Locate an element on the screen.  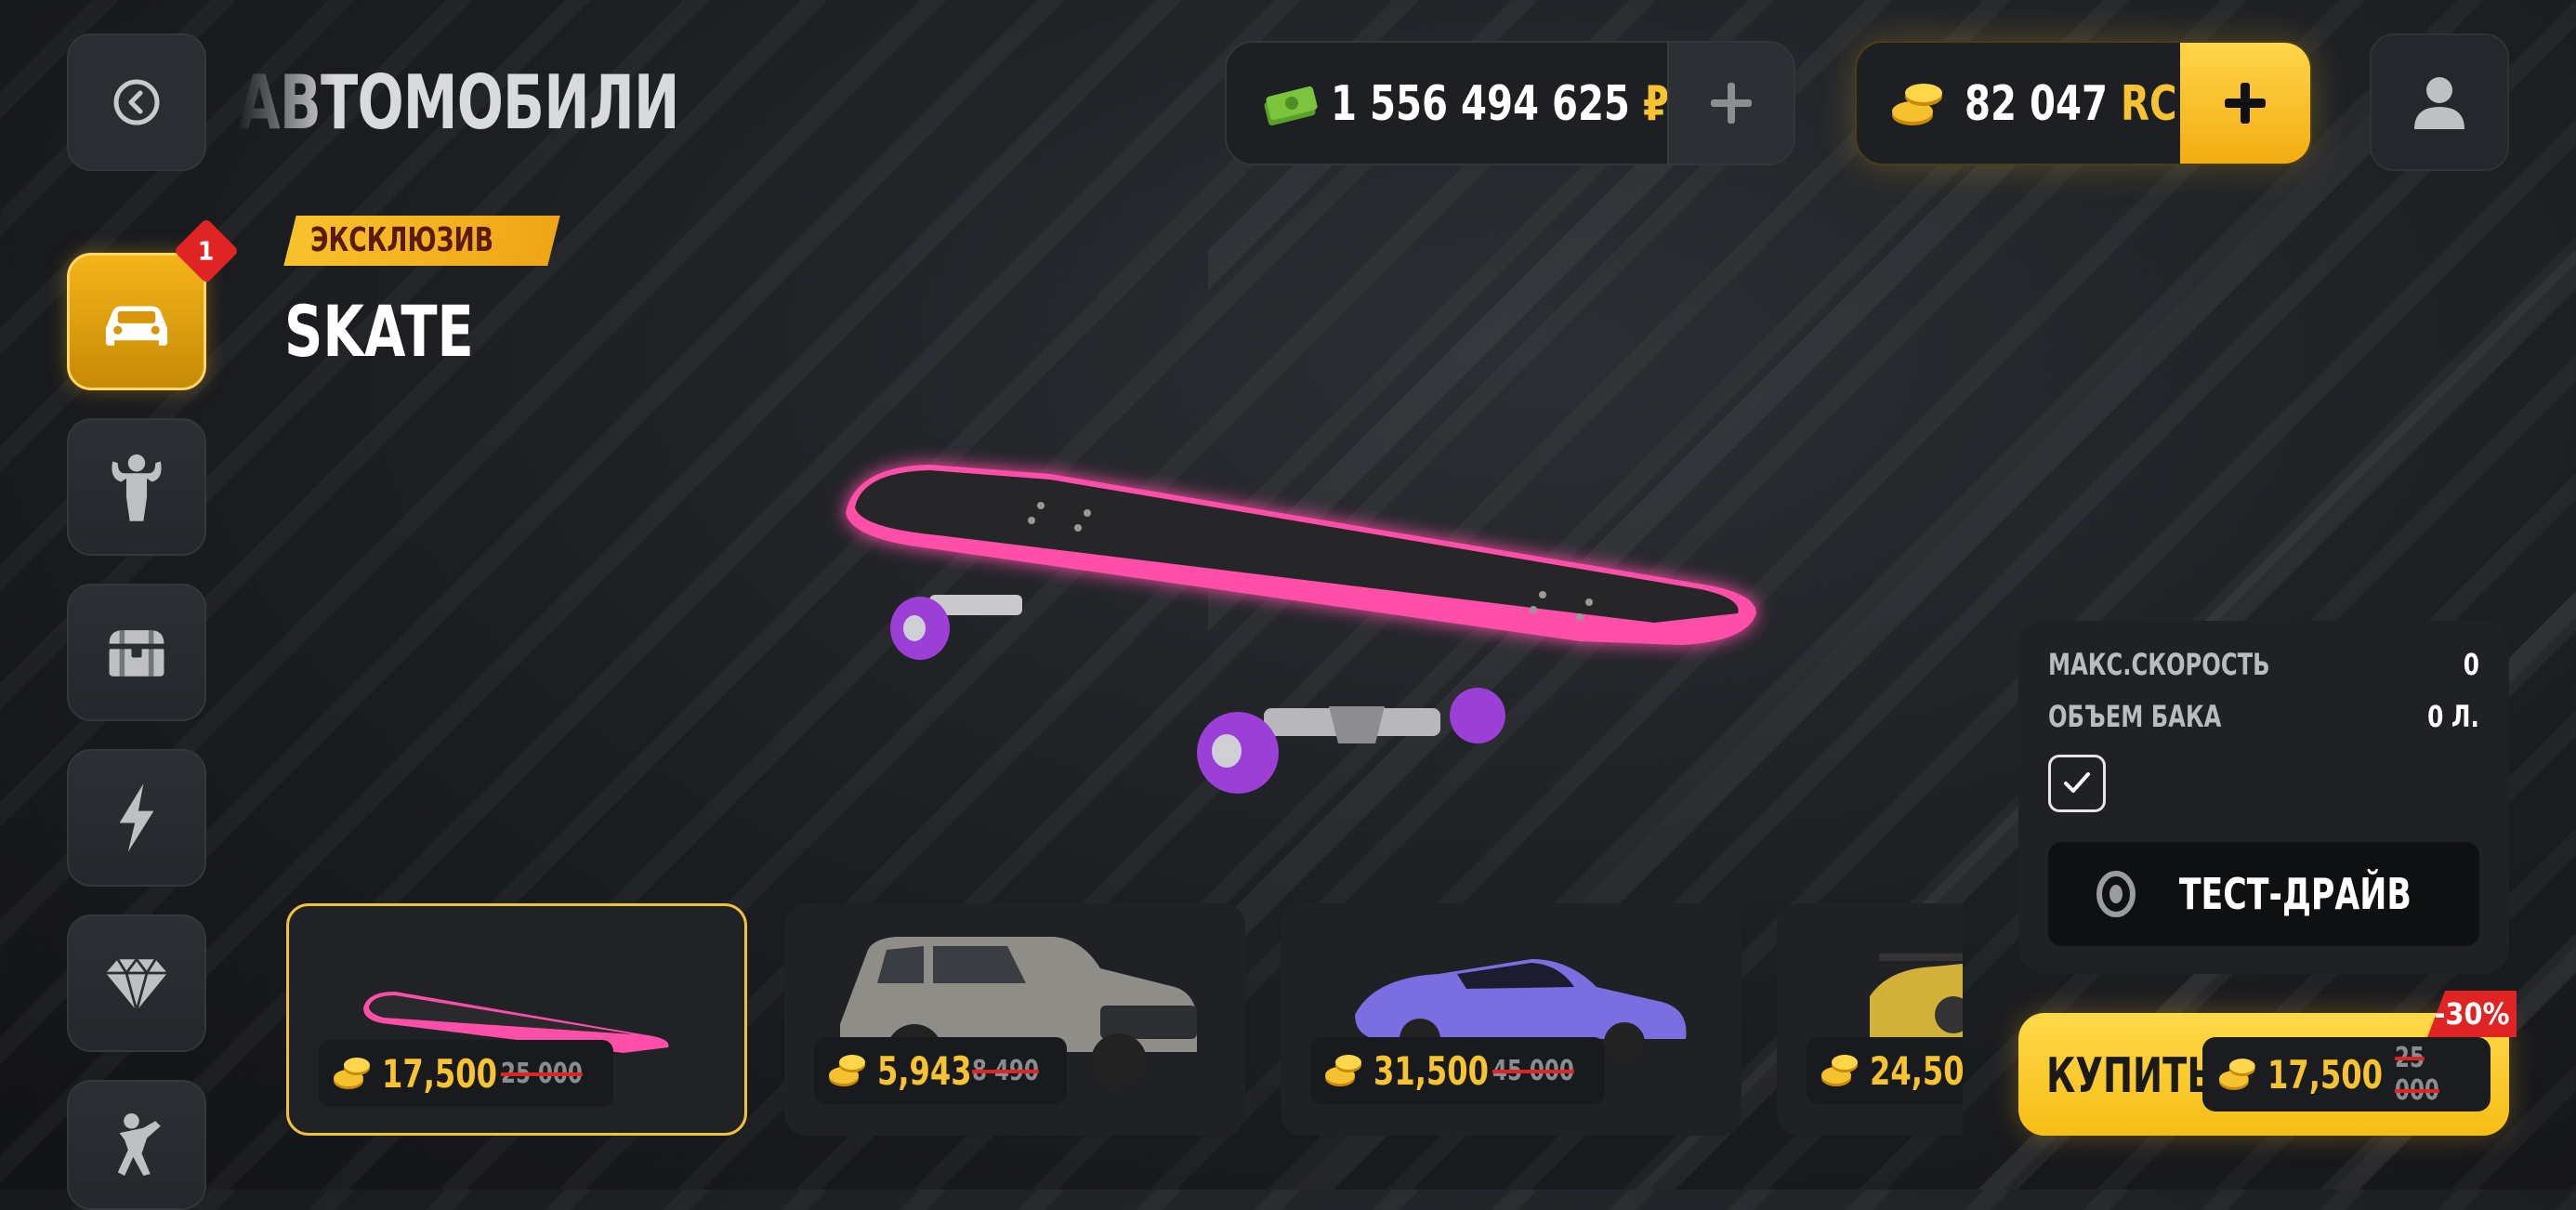
rc-value: 82 047 RC is located at coordinates (2071, 104).